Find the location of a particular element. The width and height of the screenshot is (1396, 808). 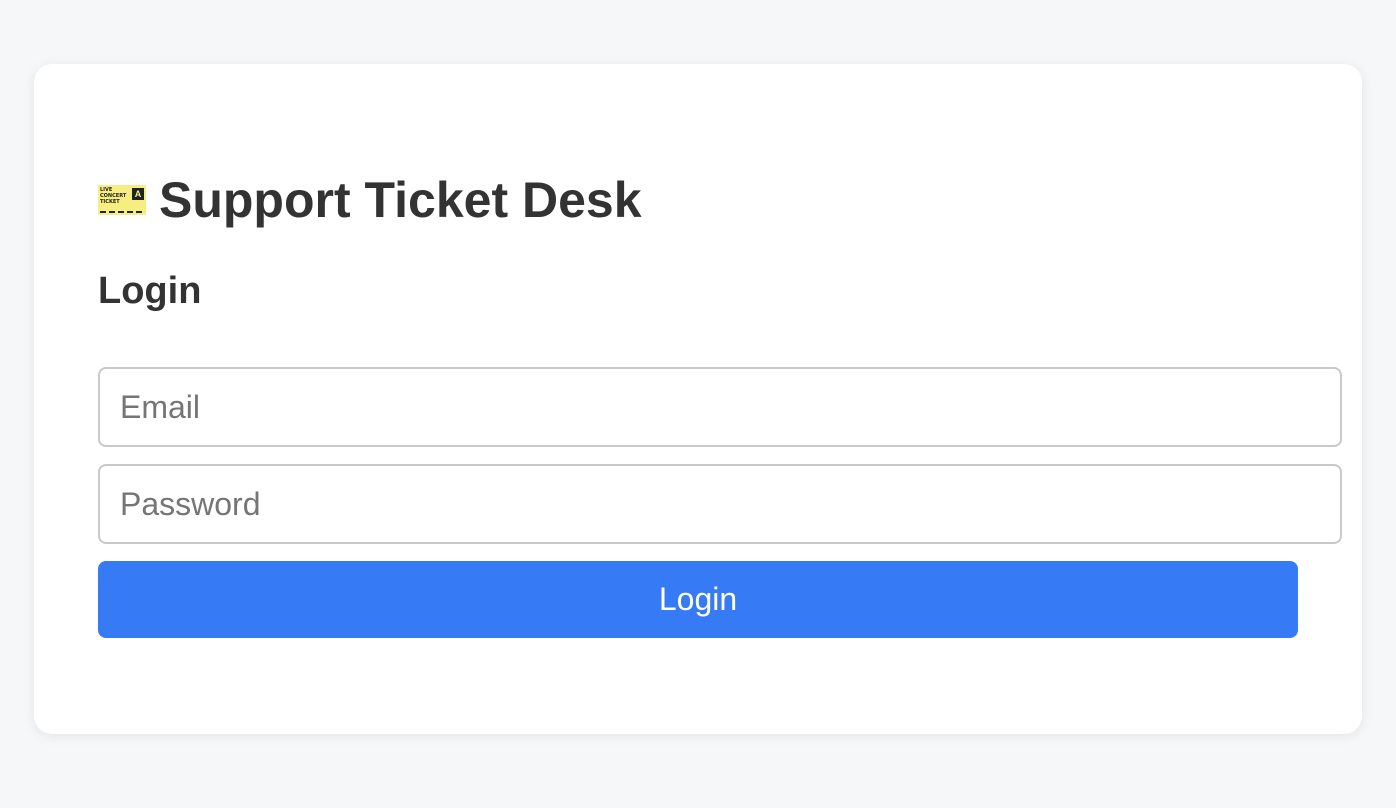

ticket-icon-footer is located at coordinates (122, 212).